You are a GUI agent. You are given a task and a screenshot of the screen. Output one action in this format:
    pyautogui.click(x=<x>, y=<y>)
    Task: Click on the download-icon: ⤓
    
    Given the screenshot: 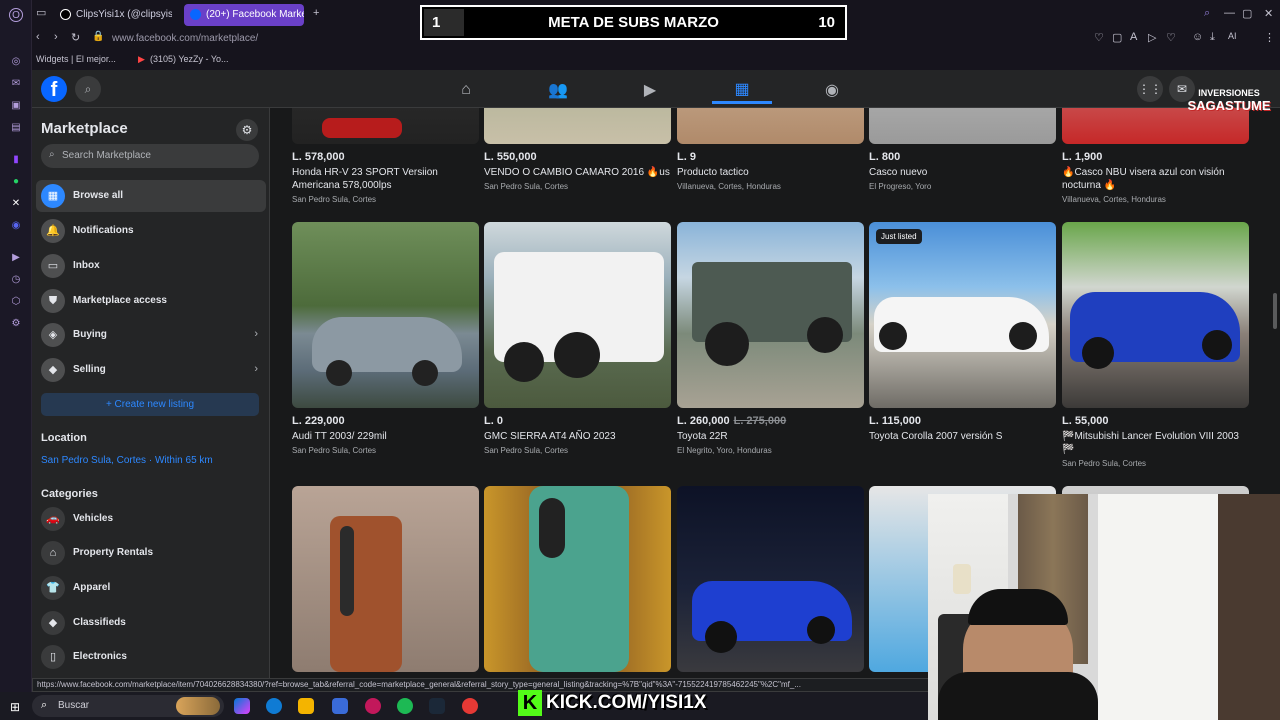 What is the action you would take?
    pyautogui.click(x=1212, y=37)
    